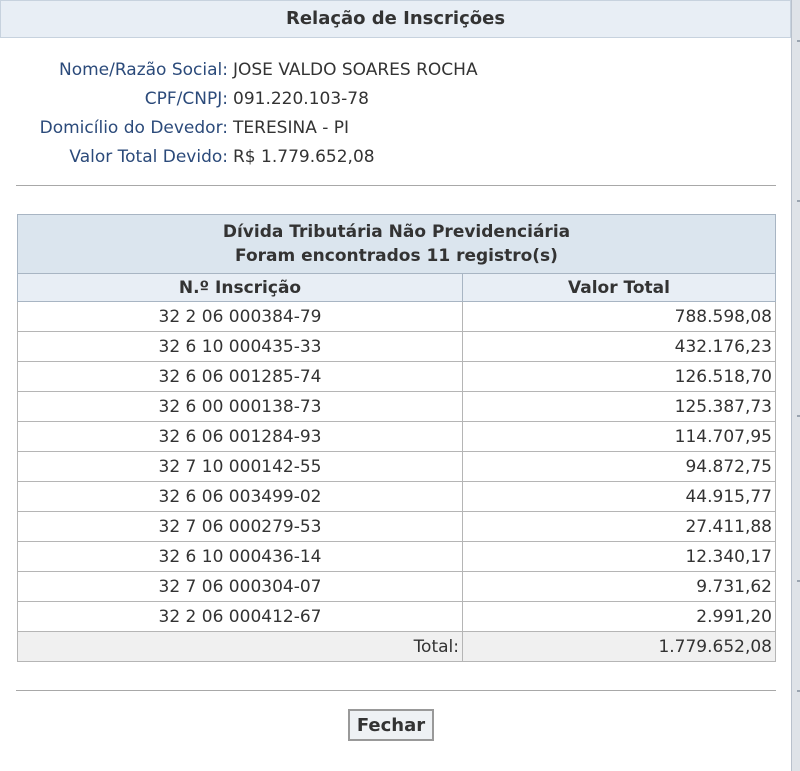 Image resolution: width=800 pixels, height=771 pixels. Describe the element at coordinates (133, 128) in the screenshot. I see `domicile-label: Domicílio do Devedor:` at that location.